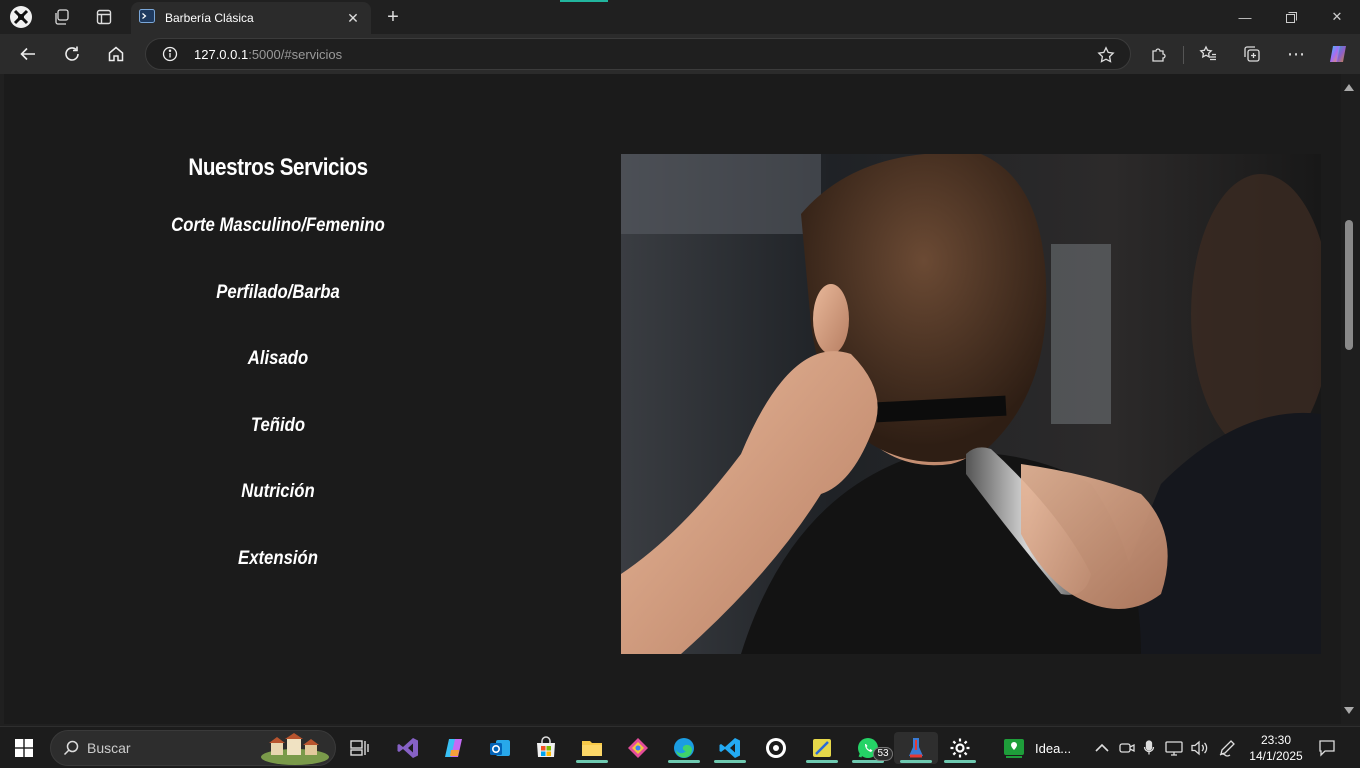 Image resolution: width=1360 pixels, height=768 pixels. I want to click on browser-title-bar: Barbería Clásica ✕ + — ✕, so click(680, 17).